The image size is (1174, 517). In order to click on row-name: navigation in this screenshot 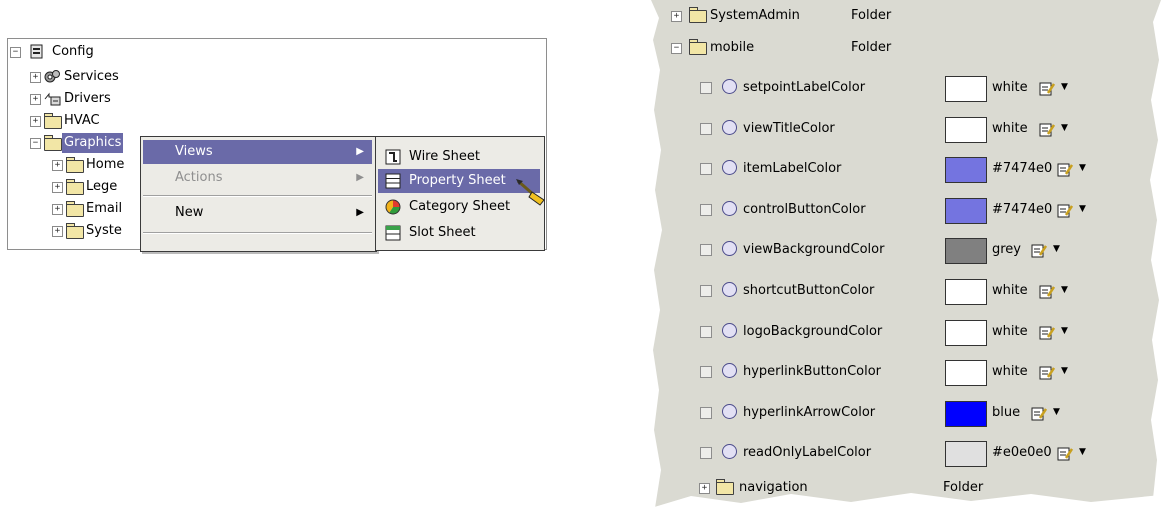, I will do `click(773, 487)`.